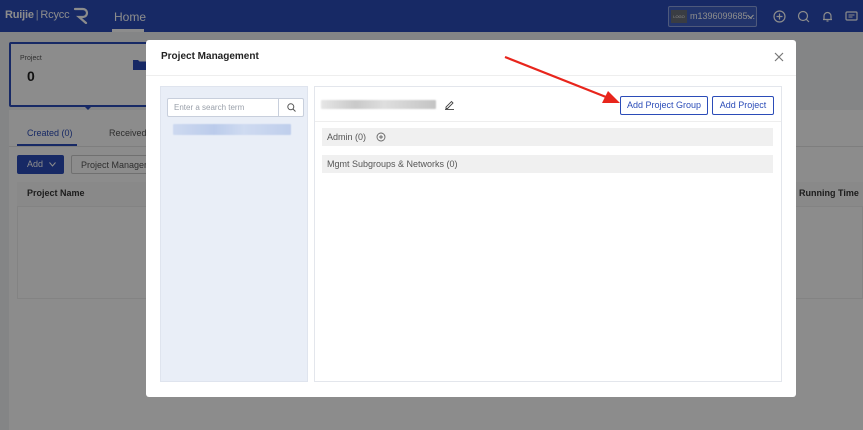 This screenshot has height=430, width=863. What do you see at coordinates (232, 129) in the screenshot?
I see `tree-node-selected` at bounding box center [232, 129].